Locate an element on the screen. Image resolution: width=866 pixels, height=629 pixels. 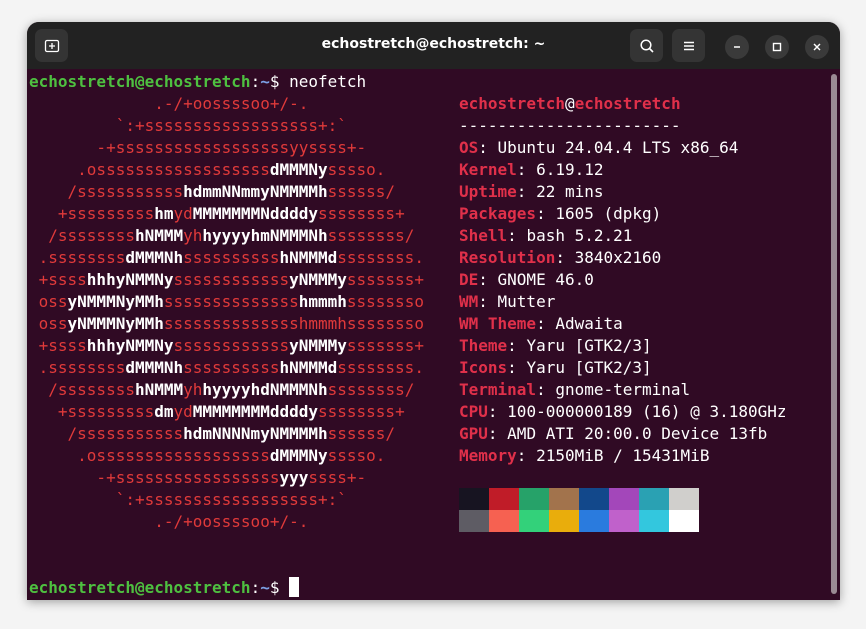
logo-segment: ssssssssssss is located at coordinates (231, 279).